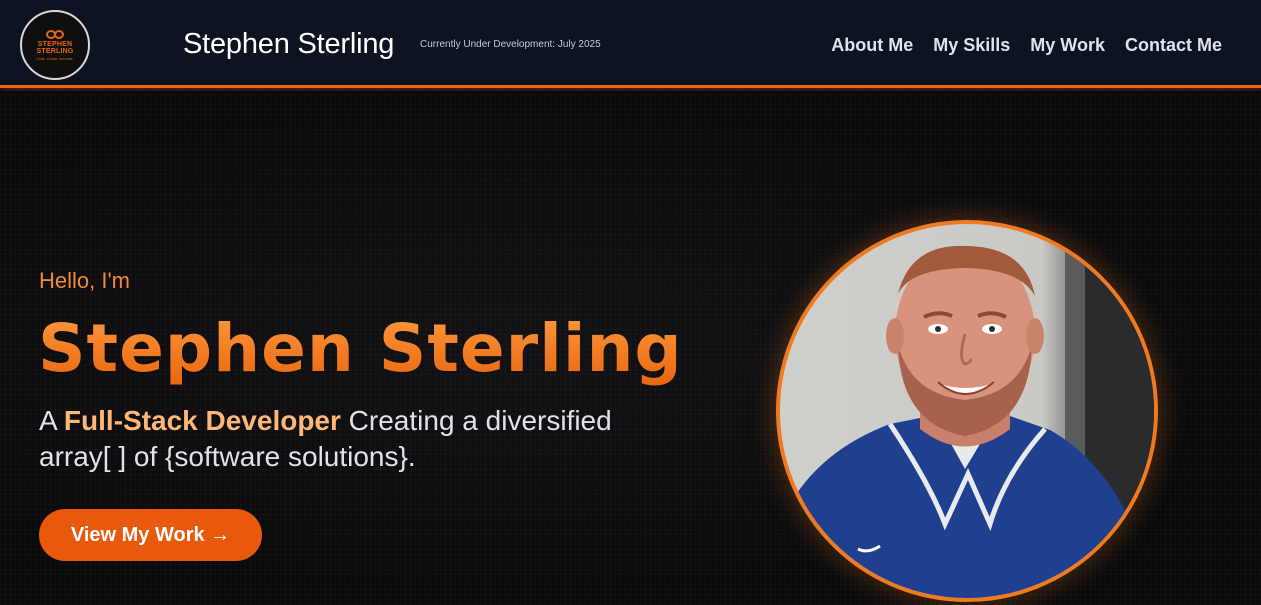  Describe the element at coordinates (55, 58) in the screenshot. I see `logo-tagline: Code. Create. Innovate.` at that location.